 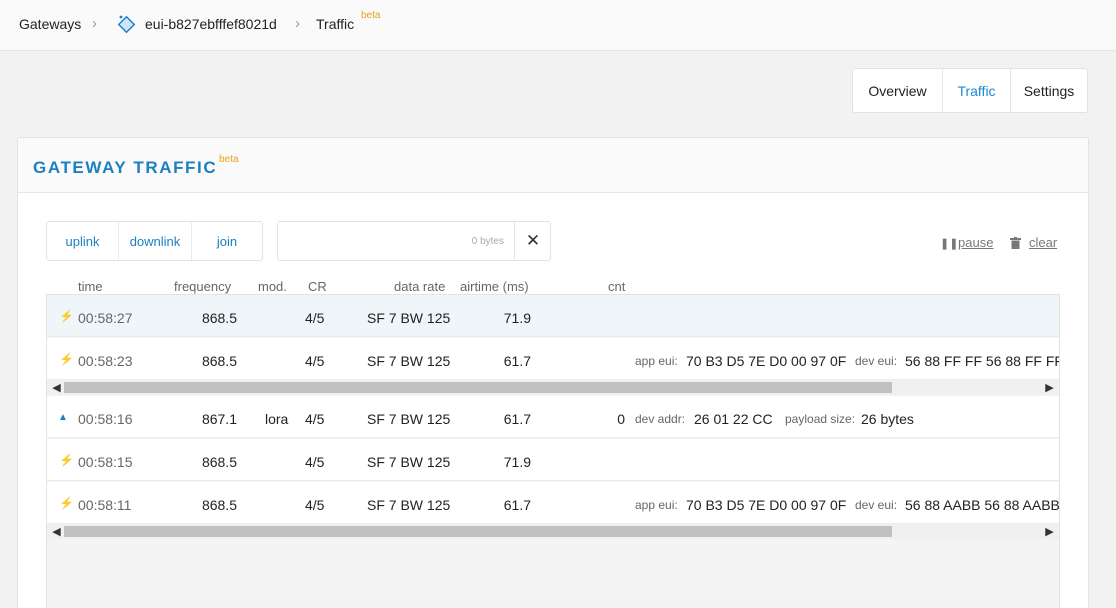 I want to click on gateway-icon, so click(x=126, y=24).